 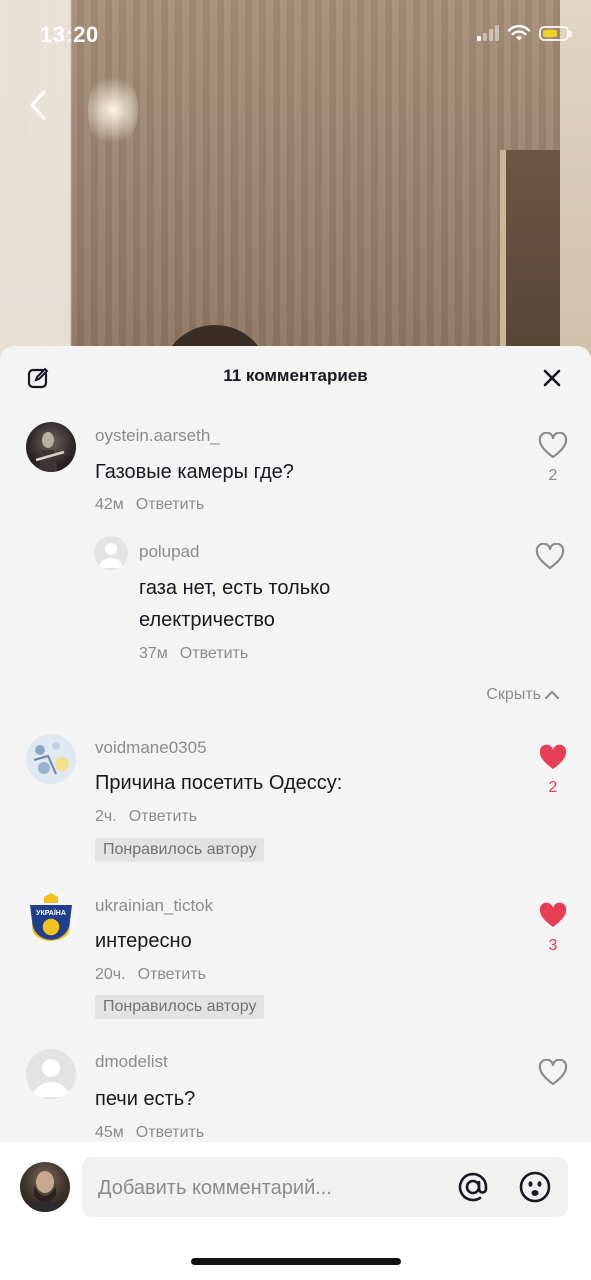 I want to click on comment-input, so click(x=268, y=1188).